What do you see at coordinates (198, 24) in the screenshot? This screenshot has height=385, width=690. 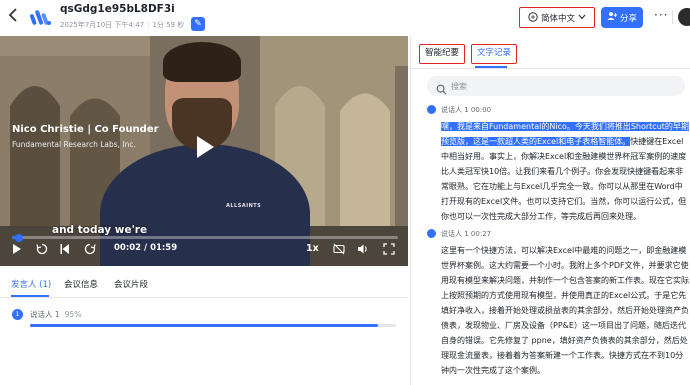 I see `edit-icon: ✎` at bounding box center [198, 24].